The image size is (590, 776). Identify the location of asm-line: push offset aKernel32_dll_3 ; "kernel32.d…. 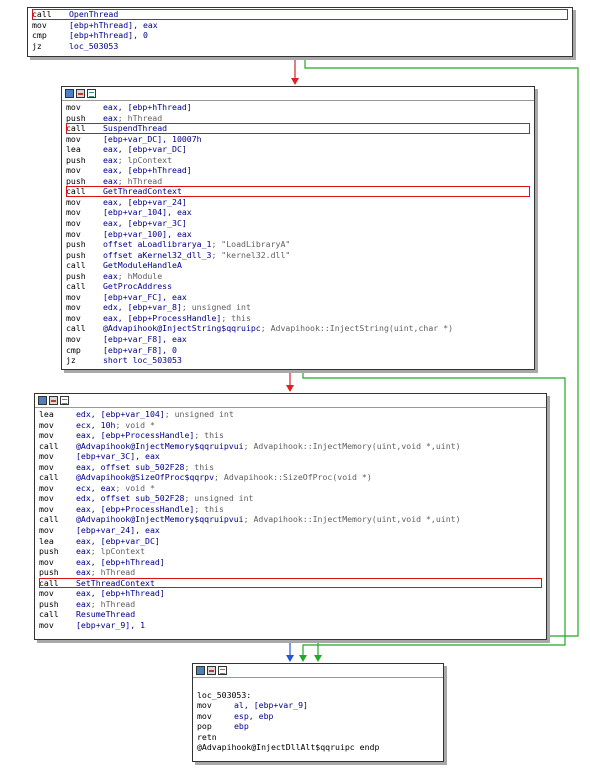
(298, 255).